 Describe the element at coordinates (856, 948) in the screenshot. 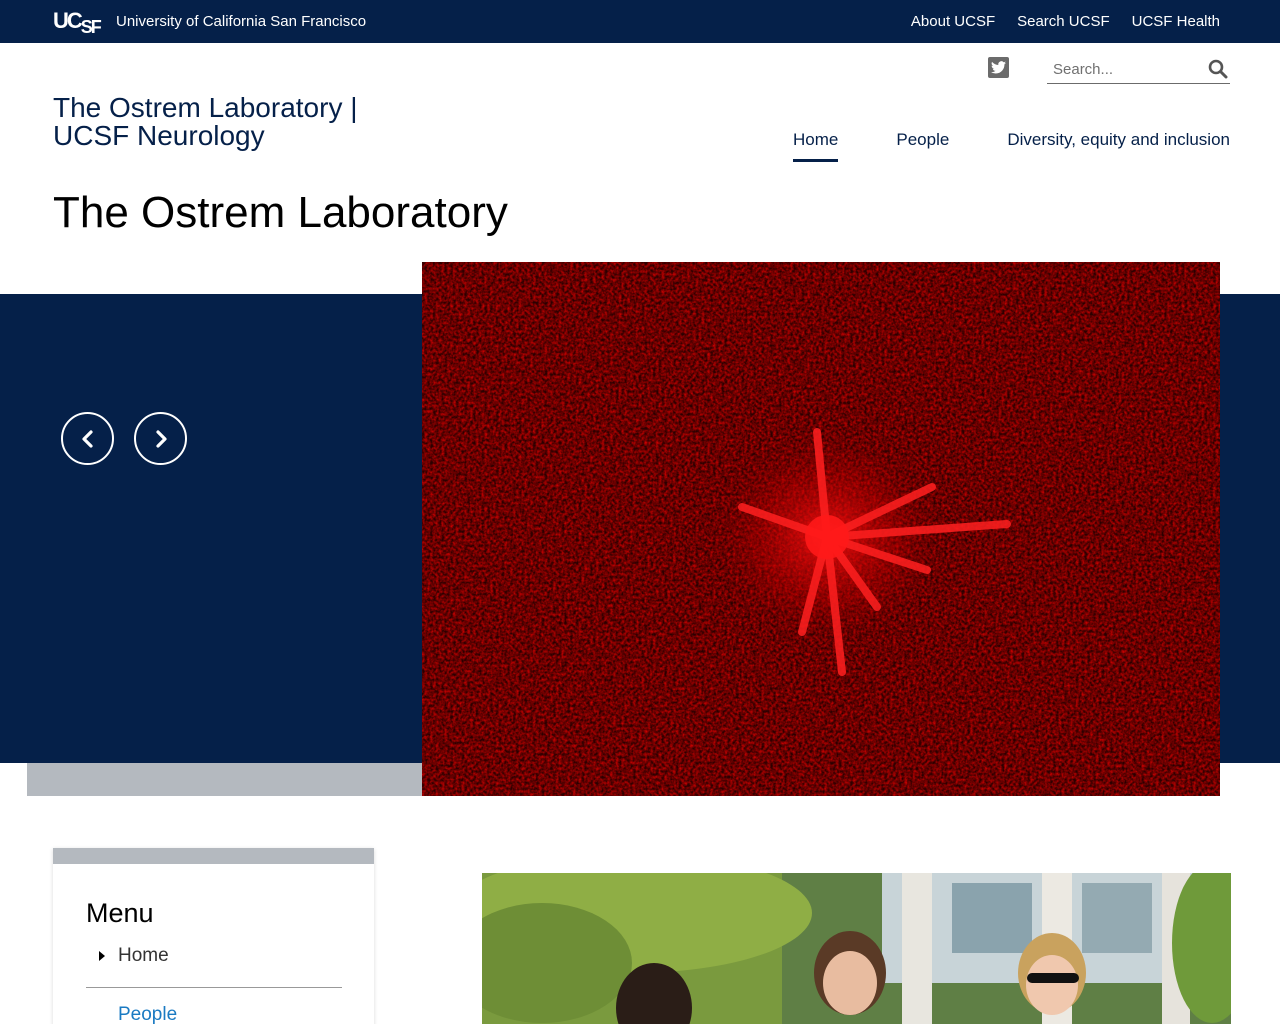

I see `lab-group-photo` at that location.